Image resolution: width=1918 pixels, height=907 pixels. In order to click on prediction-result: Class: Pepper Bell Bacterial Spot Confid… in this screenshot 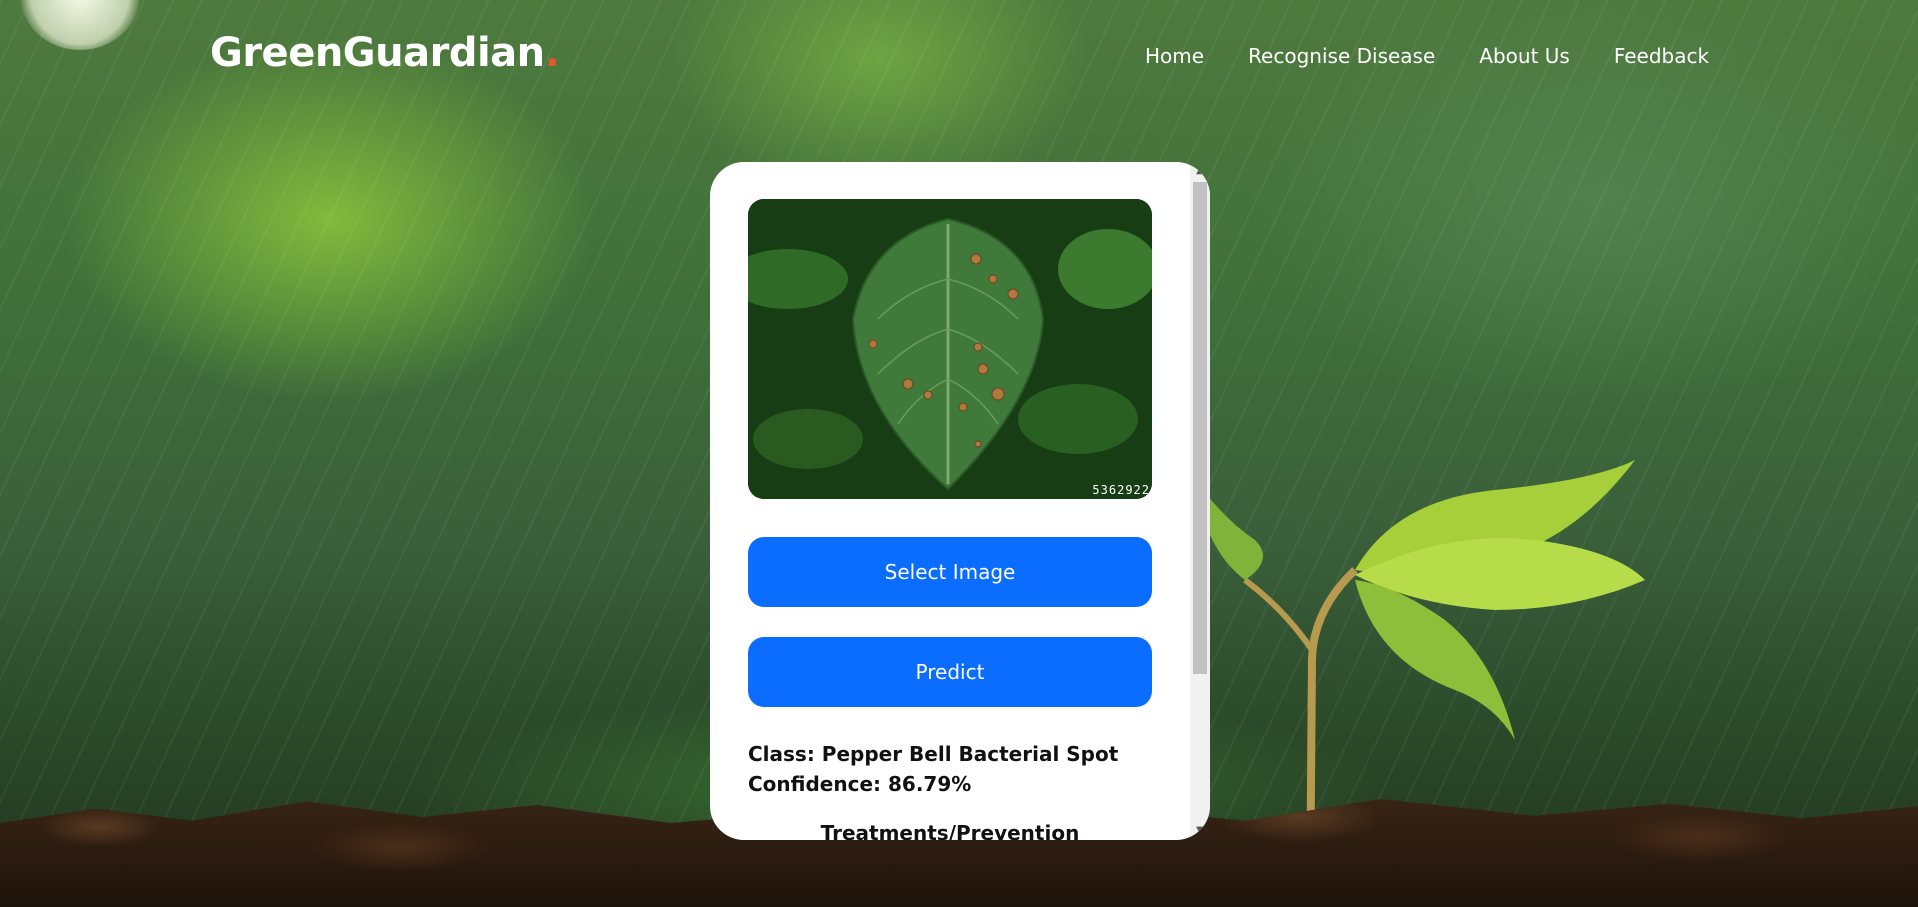, I will do `click(950, 769)`.